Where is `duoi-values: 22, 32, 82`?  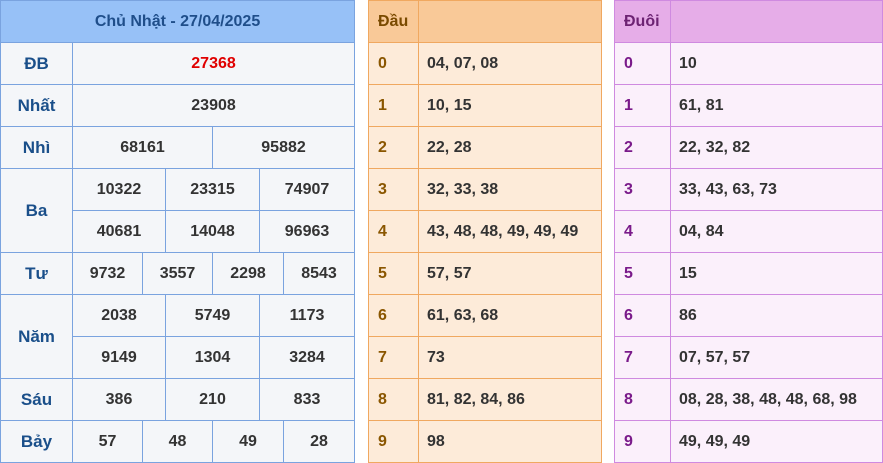
duoi-values: 22, 32, 82 is located at coordinates (776, 147).